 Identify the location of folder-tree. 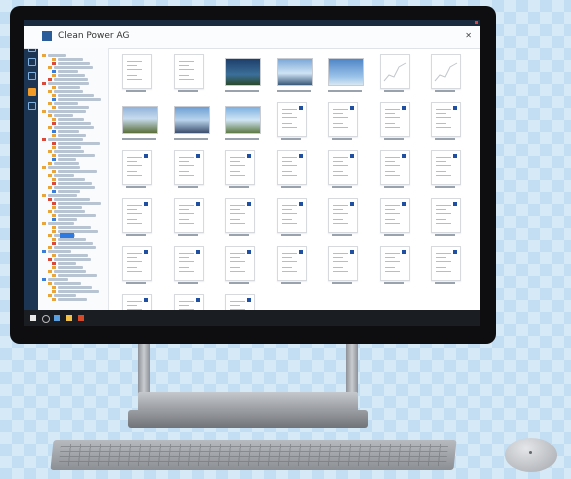
(73, 179).